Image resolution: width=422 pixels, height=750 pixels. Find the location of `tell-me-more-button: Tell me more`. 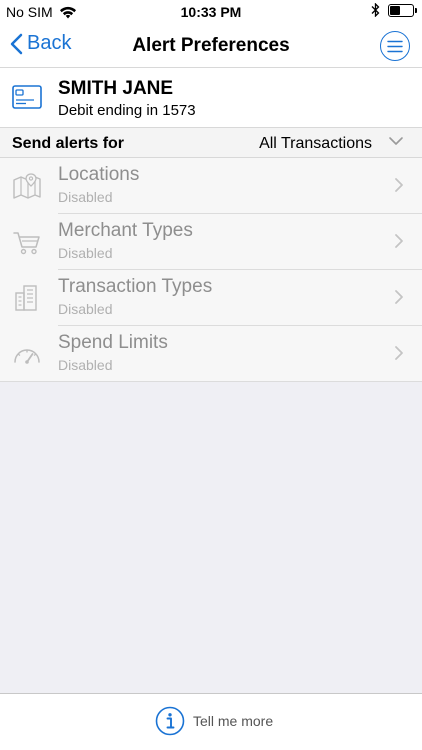

tell-me-more-button: Tell me more is located at coordinates (214, 721).